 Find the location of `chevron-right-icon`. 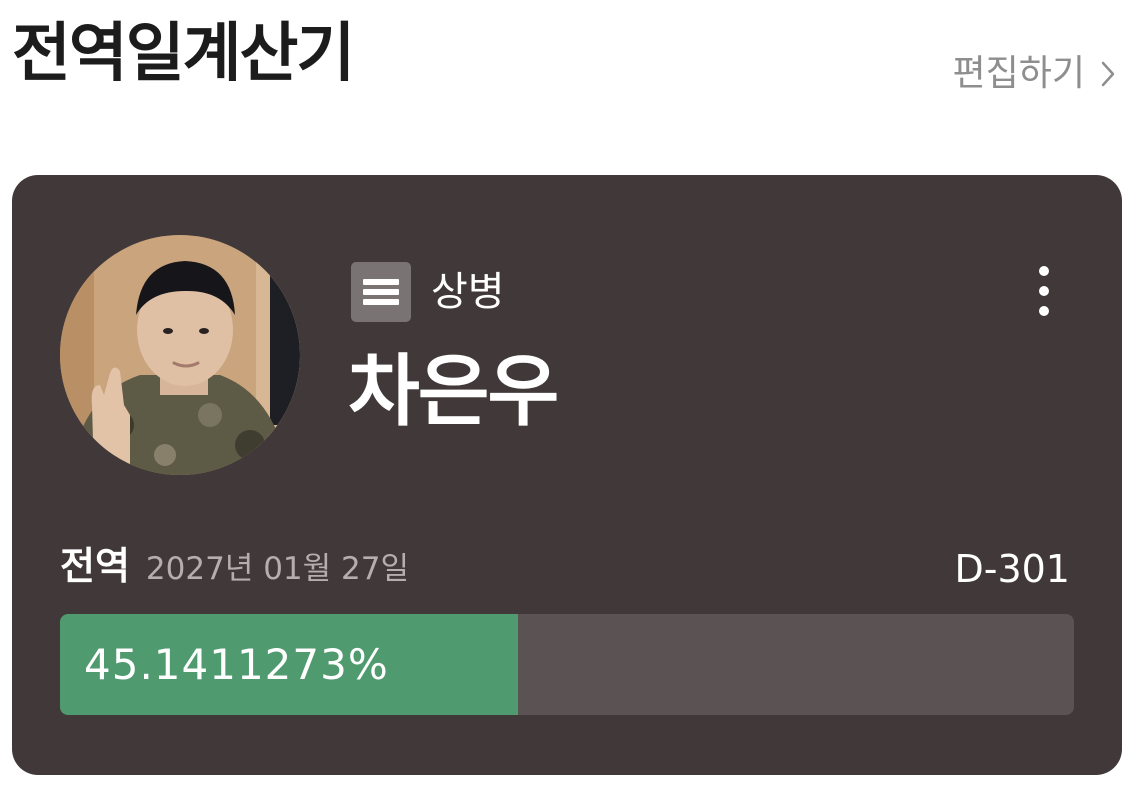

chevron-right-icon is located at coordinates (1108, 74).